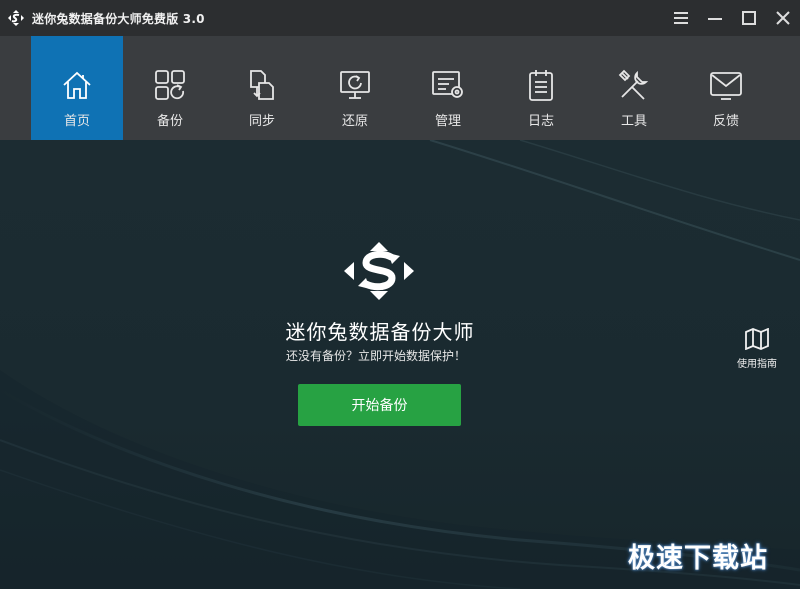 This screenshot has height=589, width=800. I want to click on nav-item-home: 首页, so click(77, 88).